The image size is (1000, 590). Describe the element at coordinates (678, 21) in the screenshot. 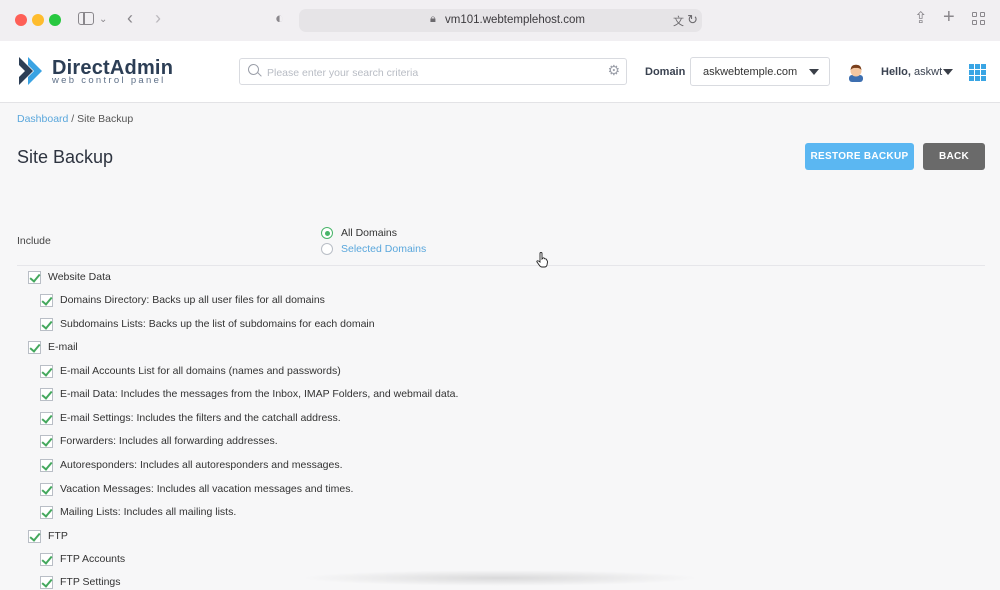

I see `translate-icon: 文` at that location.